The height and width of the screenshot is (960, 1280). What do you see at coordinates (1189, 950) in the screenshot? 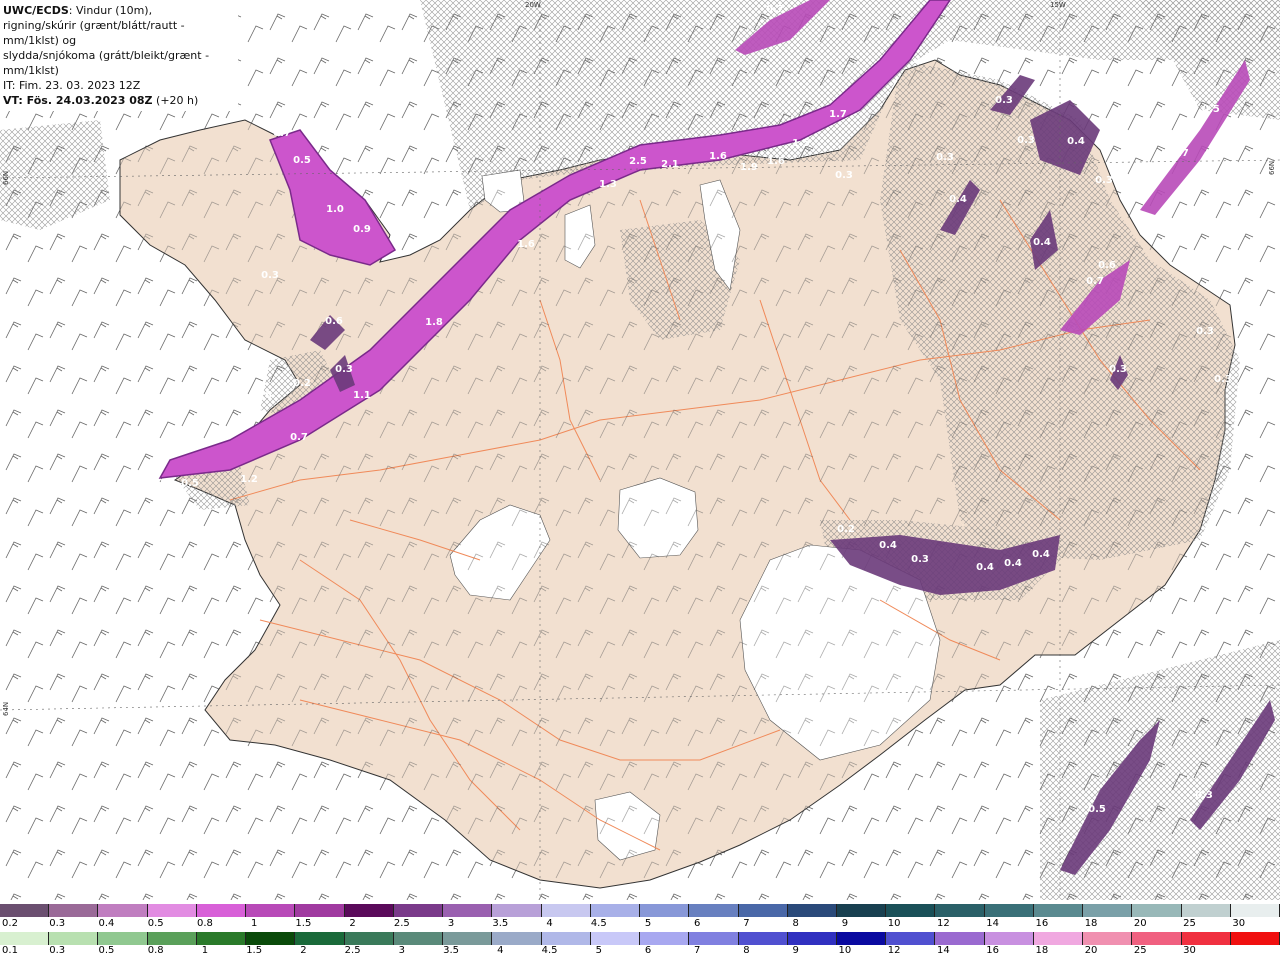
I see `legend-label: 30` at bounding box center [1189, 950].